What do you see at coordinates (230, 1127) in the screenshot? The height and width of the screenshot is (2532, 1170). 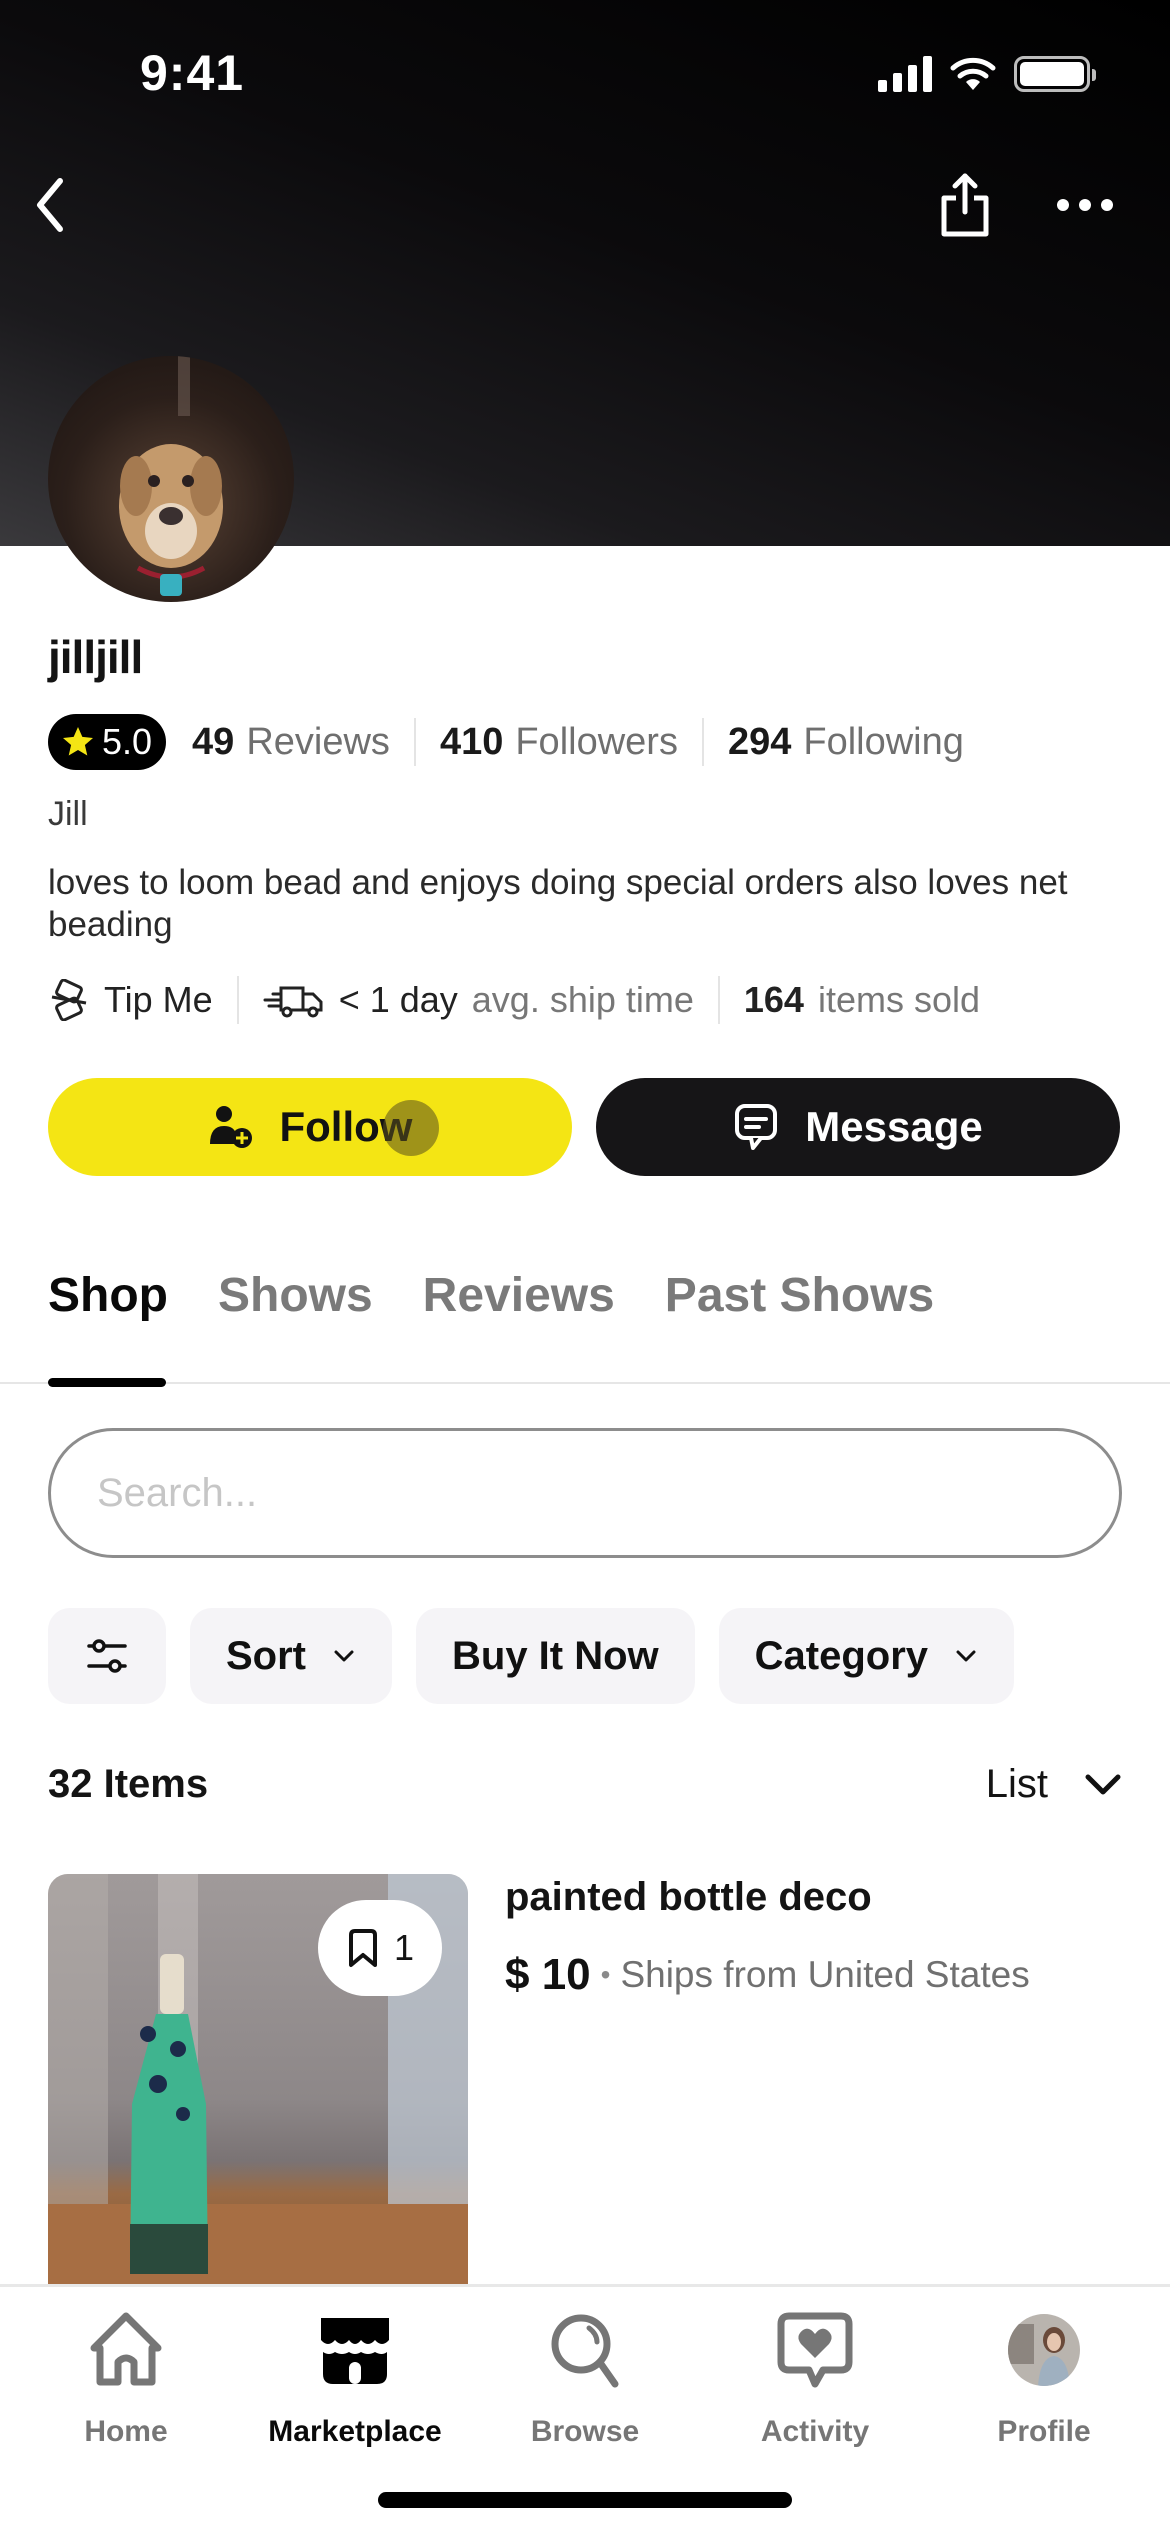 I see `add-user-icon` at bounding box center [230, 1127].